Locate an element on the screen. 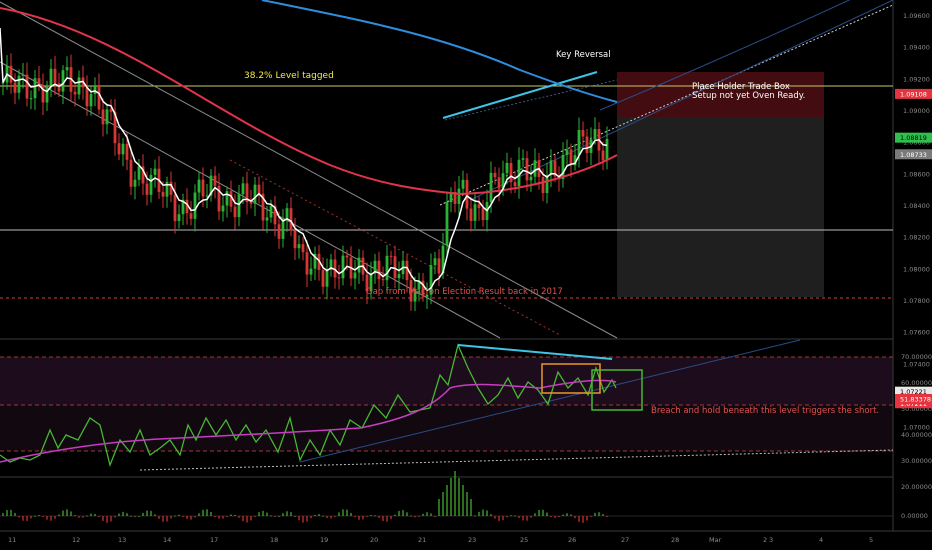 The height and width of the screenshot is (550, 932). time-tick-label: 17 is located at coordinates (214, 540).